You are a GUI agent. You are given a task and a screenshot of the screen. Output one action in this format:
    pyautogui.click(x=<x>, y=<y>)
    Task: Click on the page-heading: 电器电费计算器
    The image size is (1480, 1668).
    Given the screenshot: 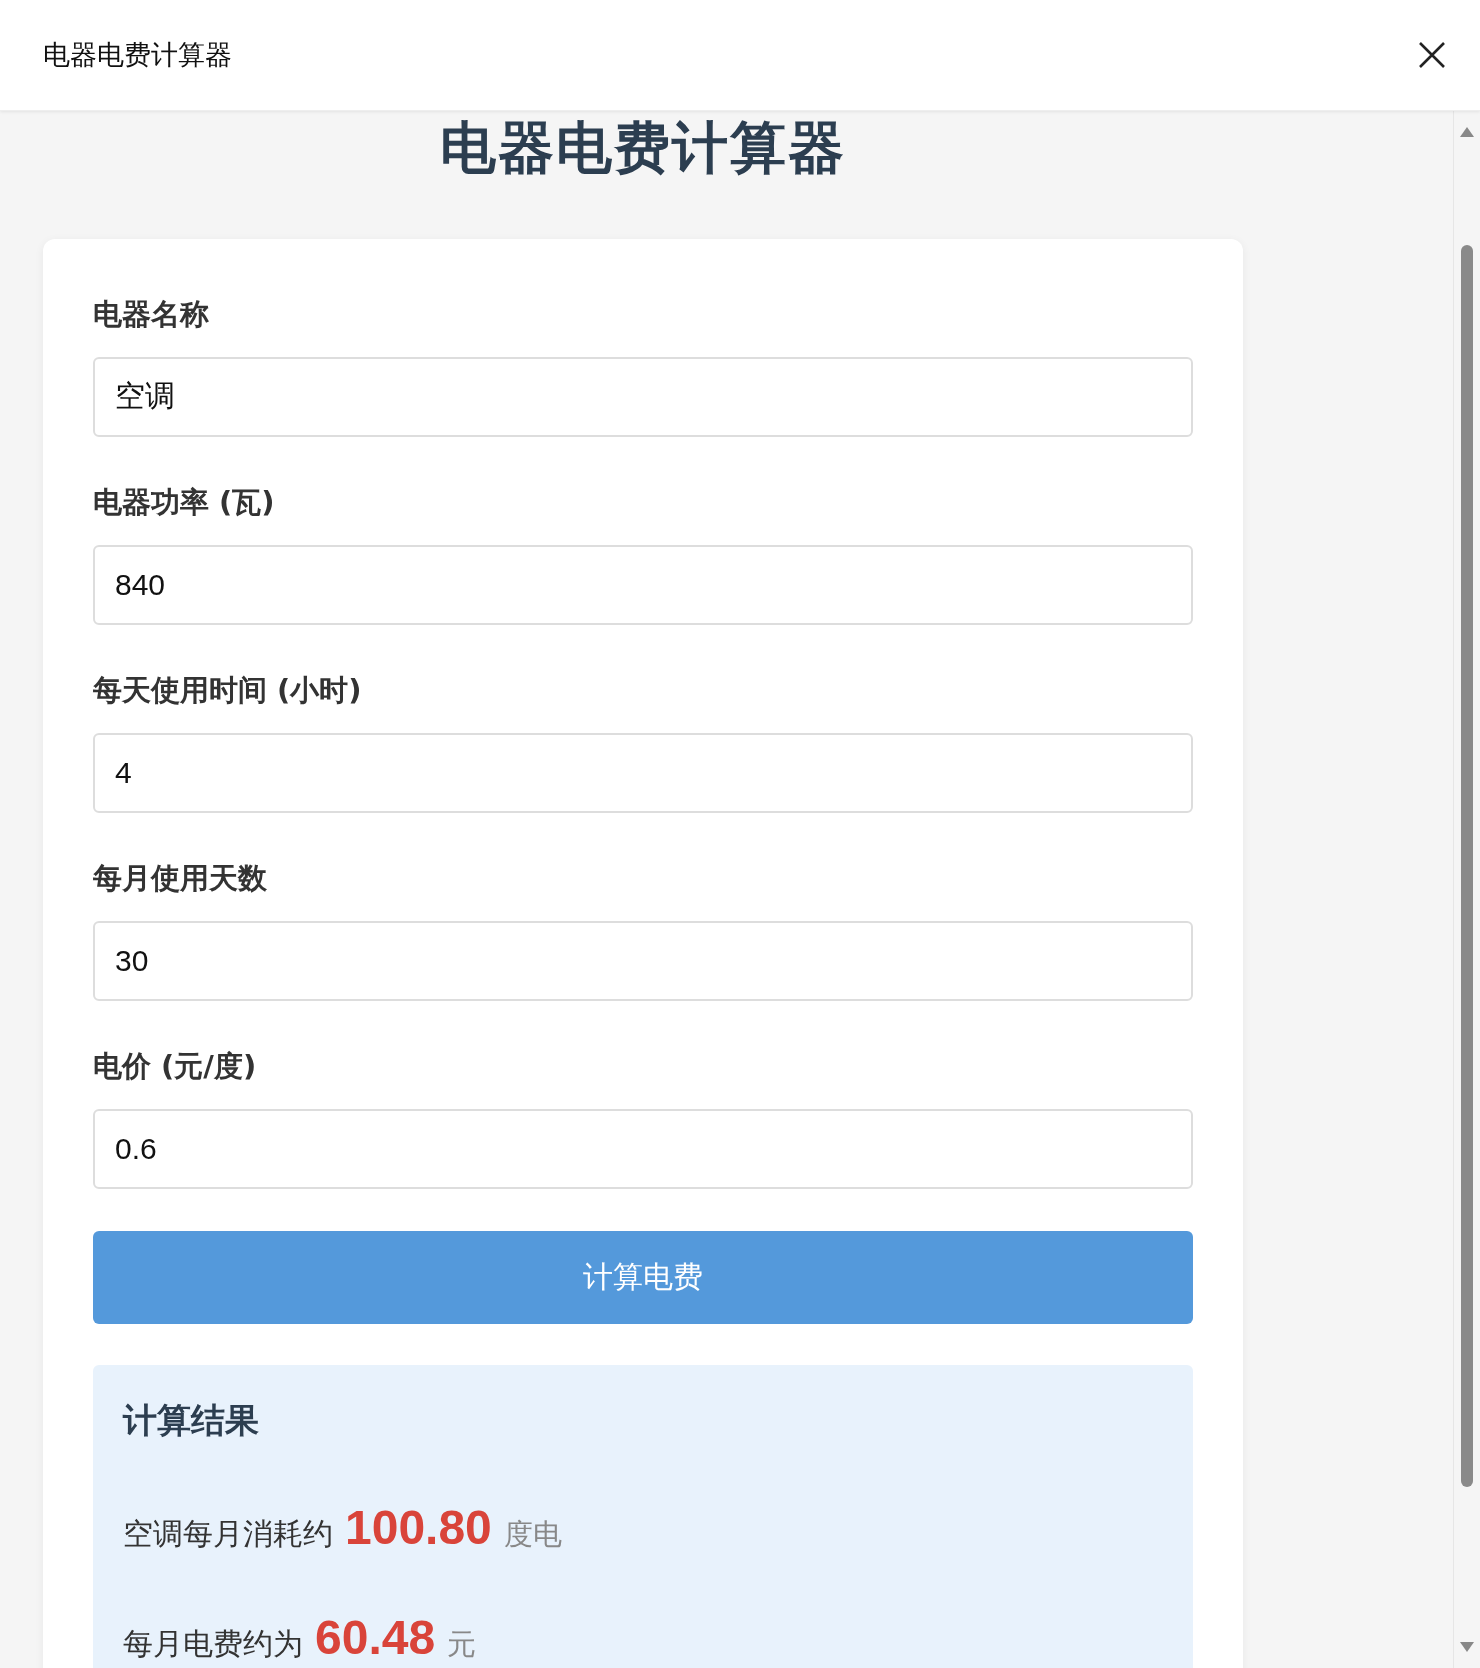 What is the action you would take?
    pyautogui.click(x=643, y=148)
    